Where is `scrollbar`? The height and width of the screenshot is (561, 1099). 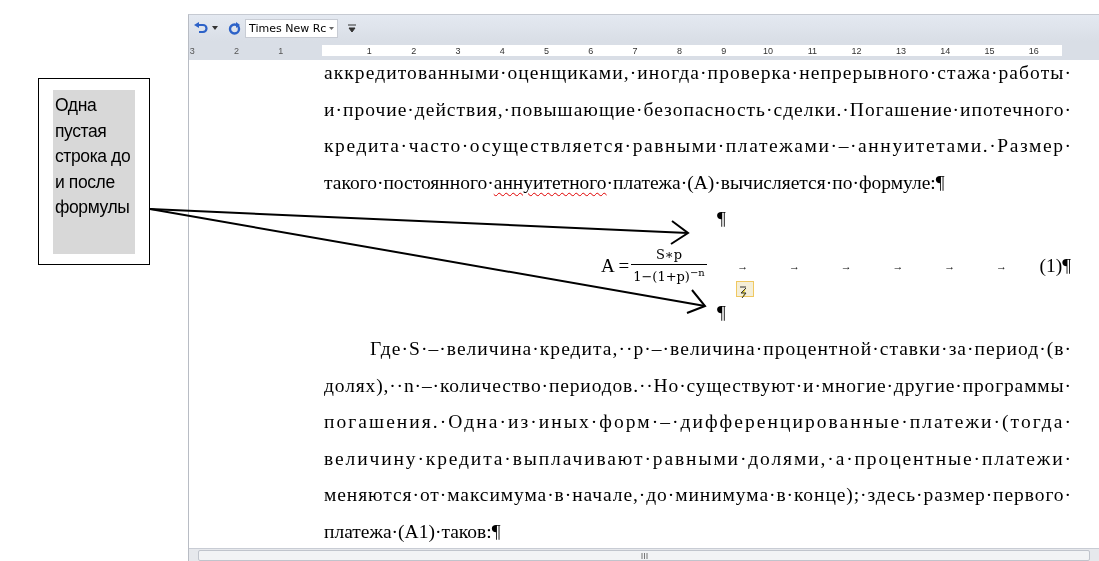
scrollbar is located at coordinates (644, 555).